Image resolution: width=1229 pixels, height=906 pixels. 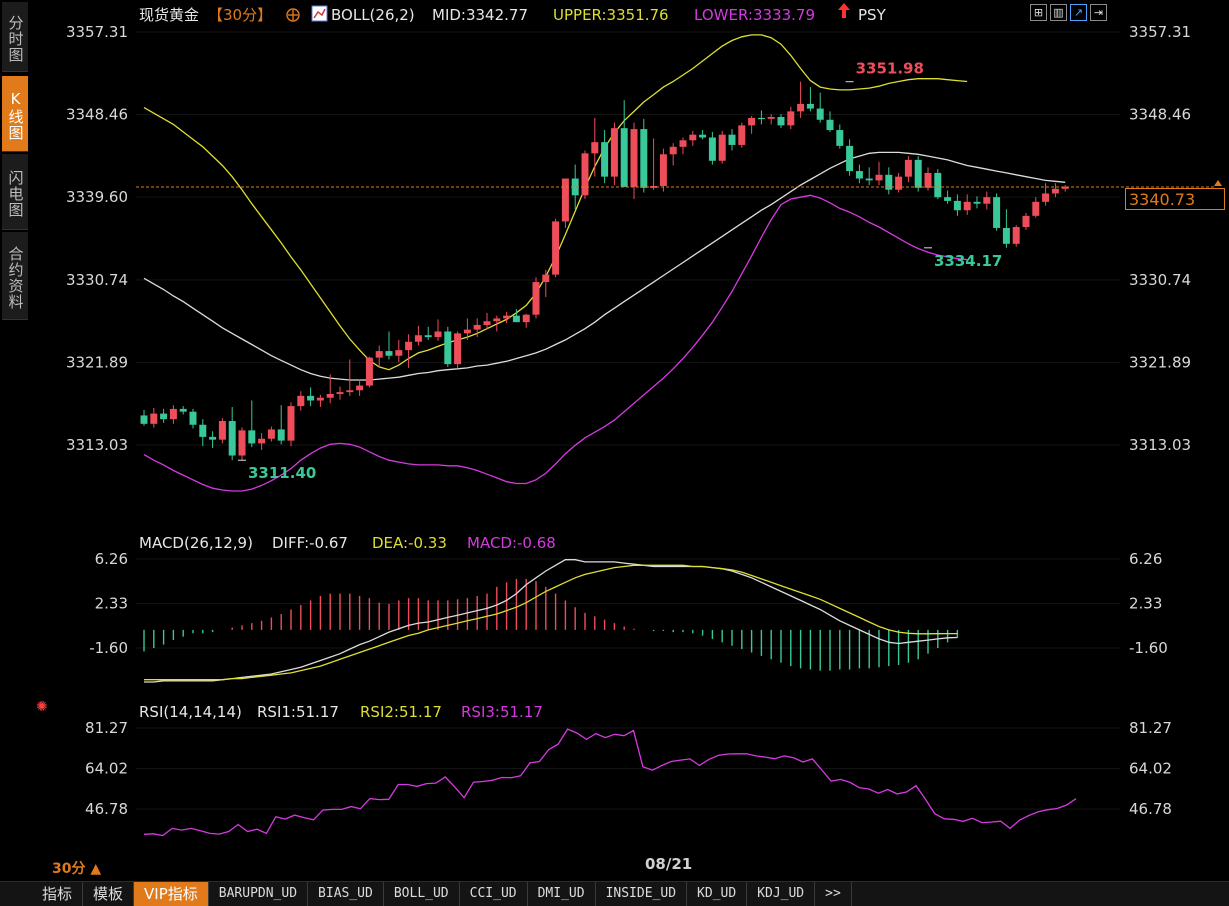 What do you see at coordinates (319, 13) in the screenshot?
I see `boll-chart-icon` at bounding box center [319, 13].